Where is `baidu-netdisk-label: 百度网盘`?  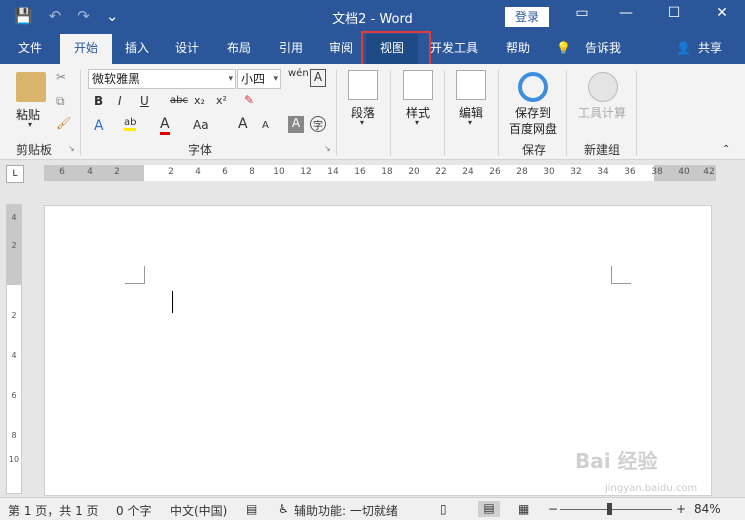 baidu-netdisk-label: 百度网盘 is located at coordinates (533, 128).